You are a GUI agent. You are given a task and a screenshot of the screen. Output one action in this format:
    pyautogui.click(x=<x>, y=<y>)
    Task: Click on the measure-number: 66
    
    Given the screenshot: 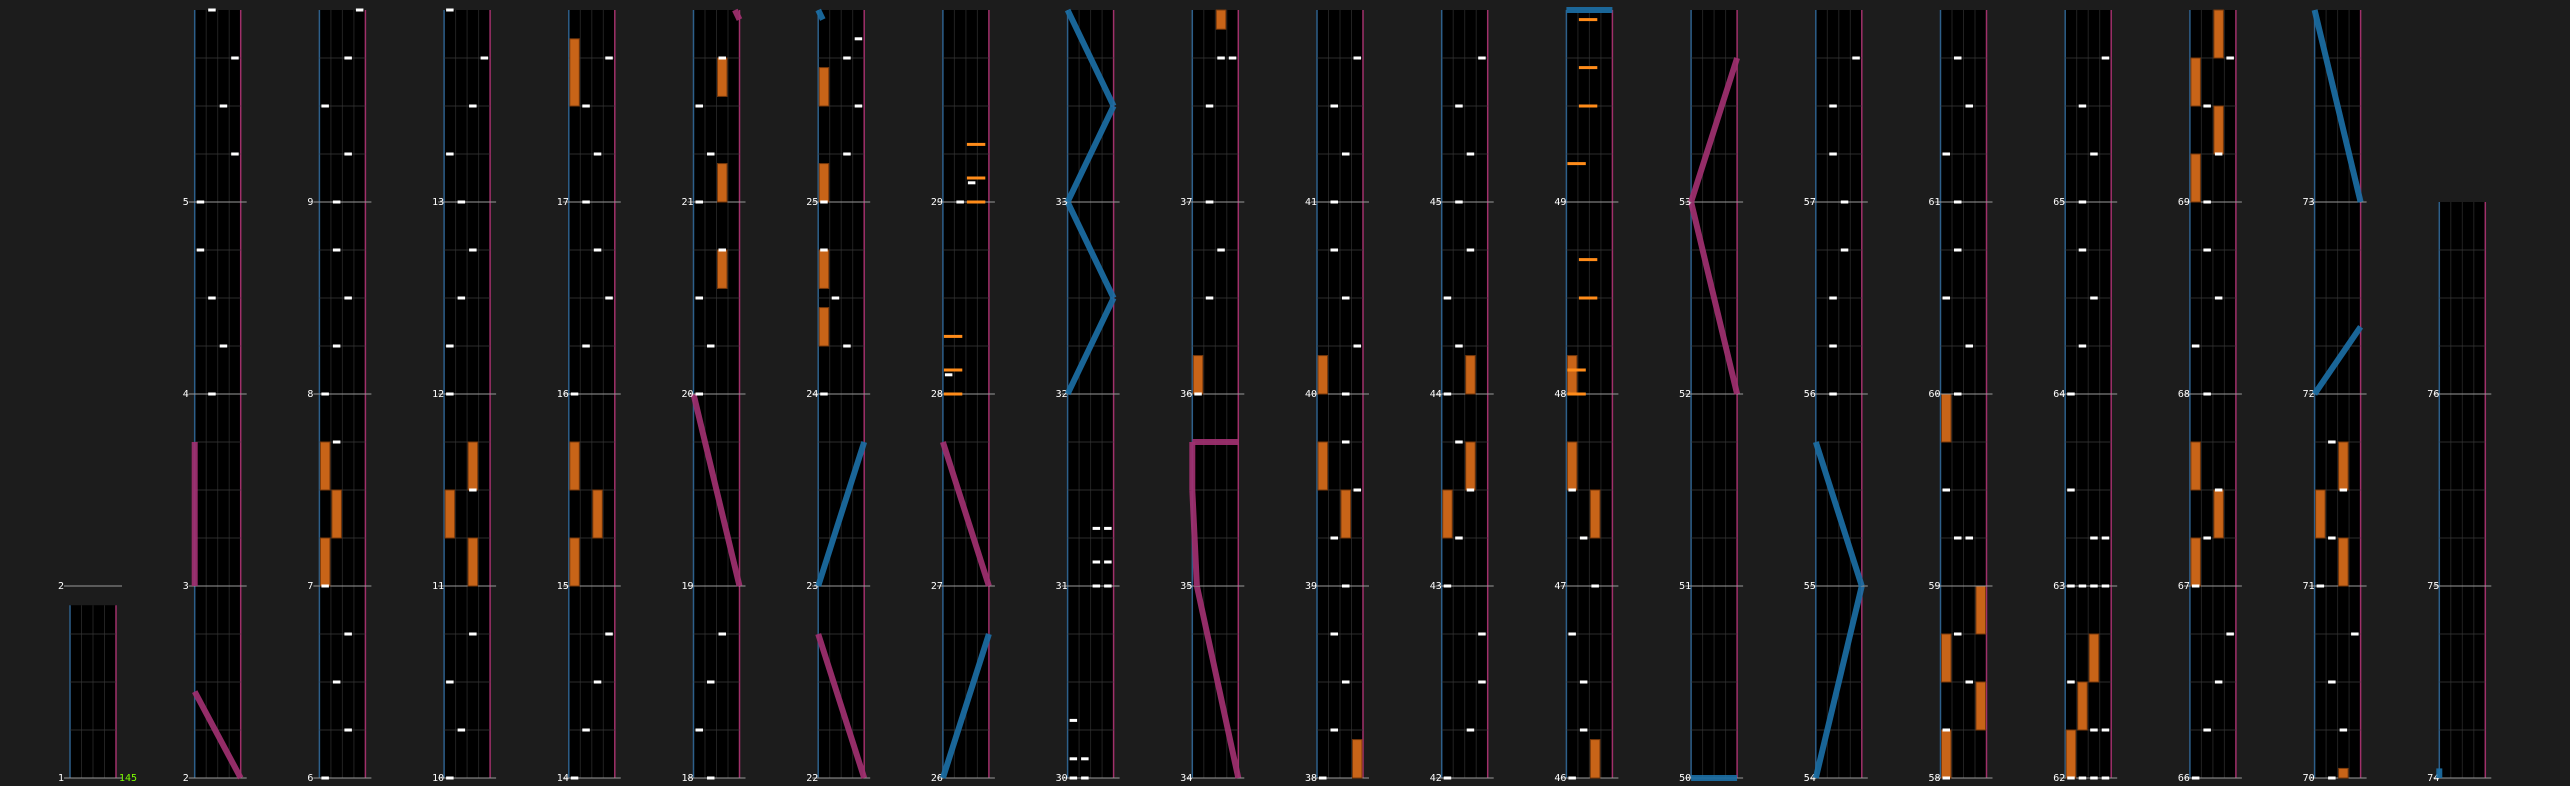 What is the action you would take?
    pyautogui.click(x=2184, y=778)
    